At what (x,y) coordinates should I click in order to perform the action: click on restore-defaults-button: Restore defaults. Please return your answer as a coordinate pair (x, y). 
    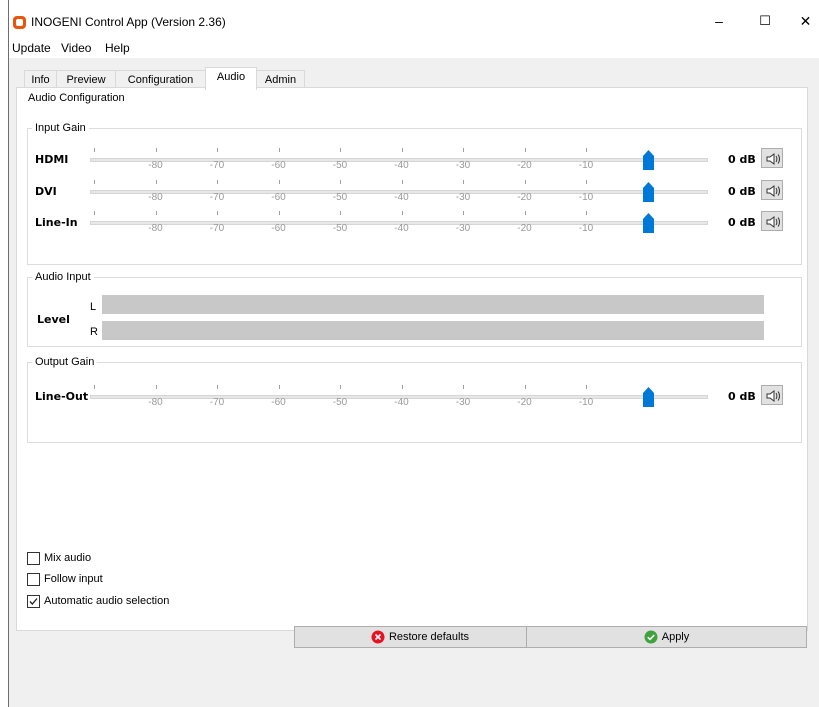
    Looking at the image, I should click on (420, 637).